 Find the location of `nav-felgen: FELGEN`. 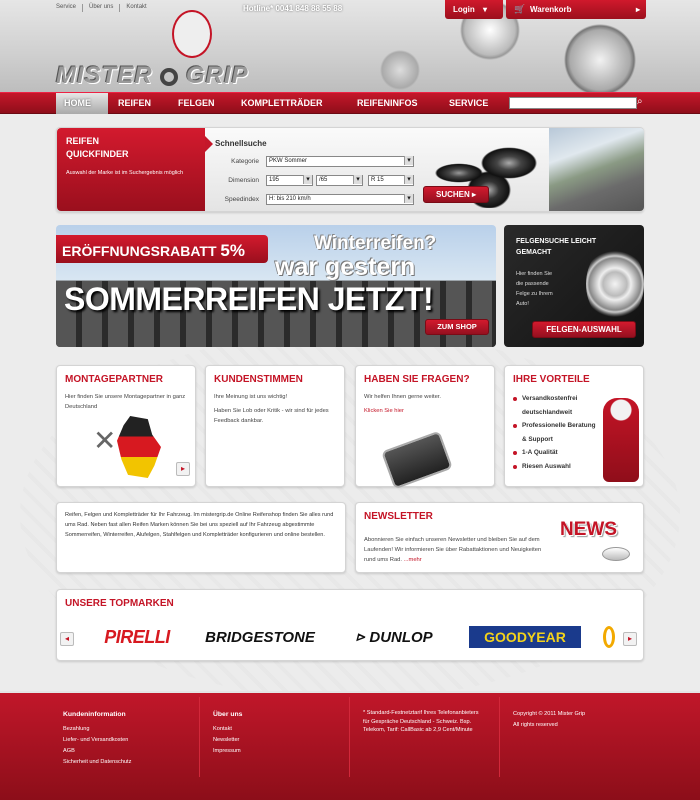

nav-felgen: FELGEN is located at coordinates (196, 103).